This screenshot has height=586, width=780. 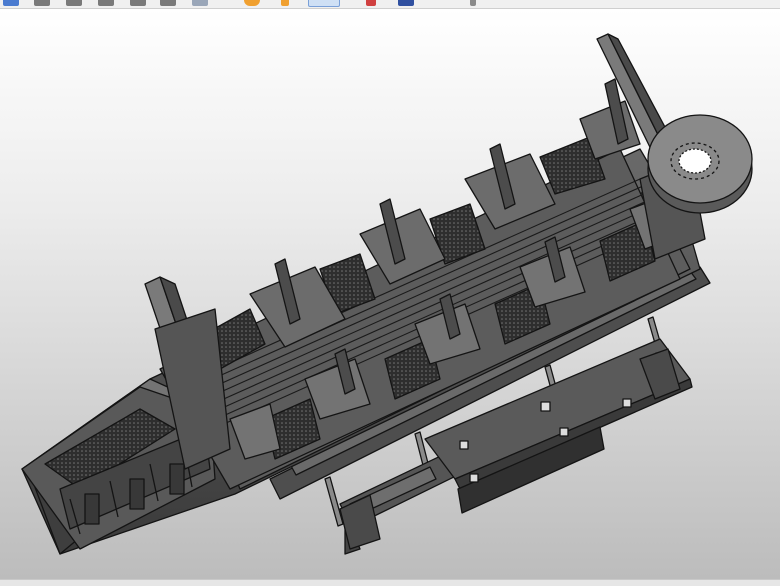 What do you see at coordinates (390, 4) in the screenshot?
I see `toolbar` at bounding box center [390, 4].